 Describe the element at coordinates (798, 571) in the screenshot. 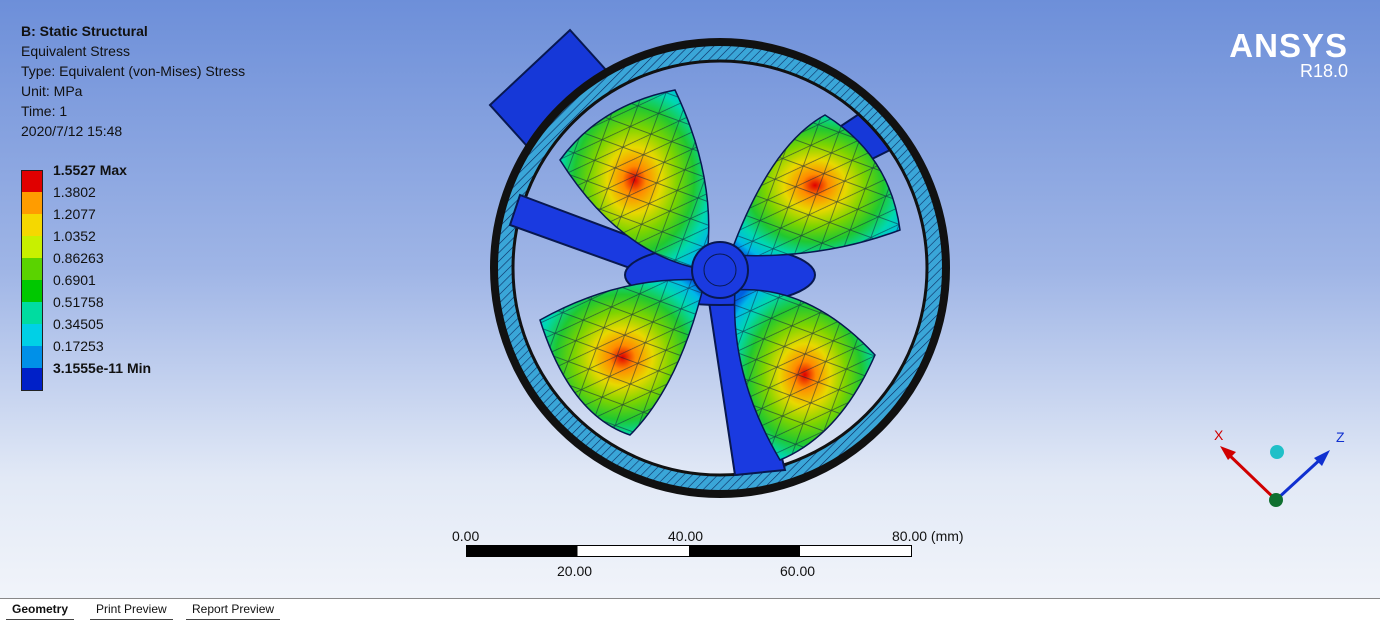

I see `scale-label-60: 60.00` at that location.